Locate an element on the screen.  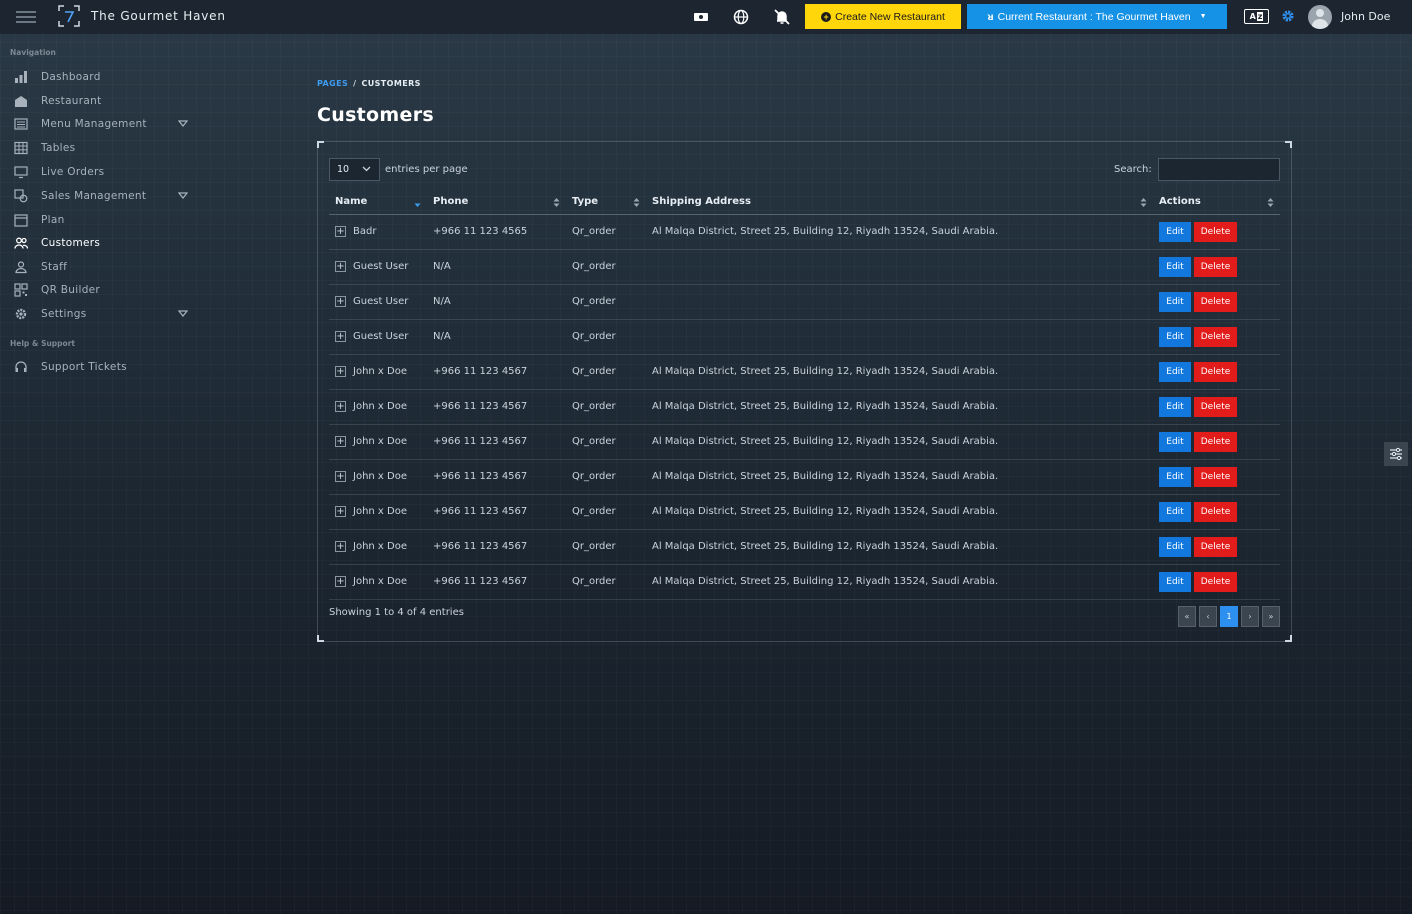
search-input is located at coordinates (1219, 169).